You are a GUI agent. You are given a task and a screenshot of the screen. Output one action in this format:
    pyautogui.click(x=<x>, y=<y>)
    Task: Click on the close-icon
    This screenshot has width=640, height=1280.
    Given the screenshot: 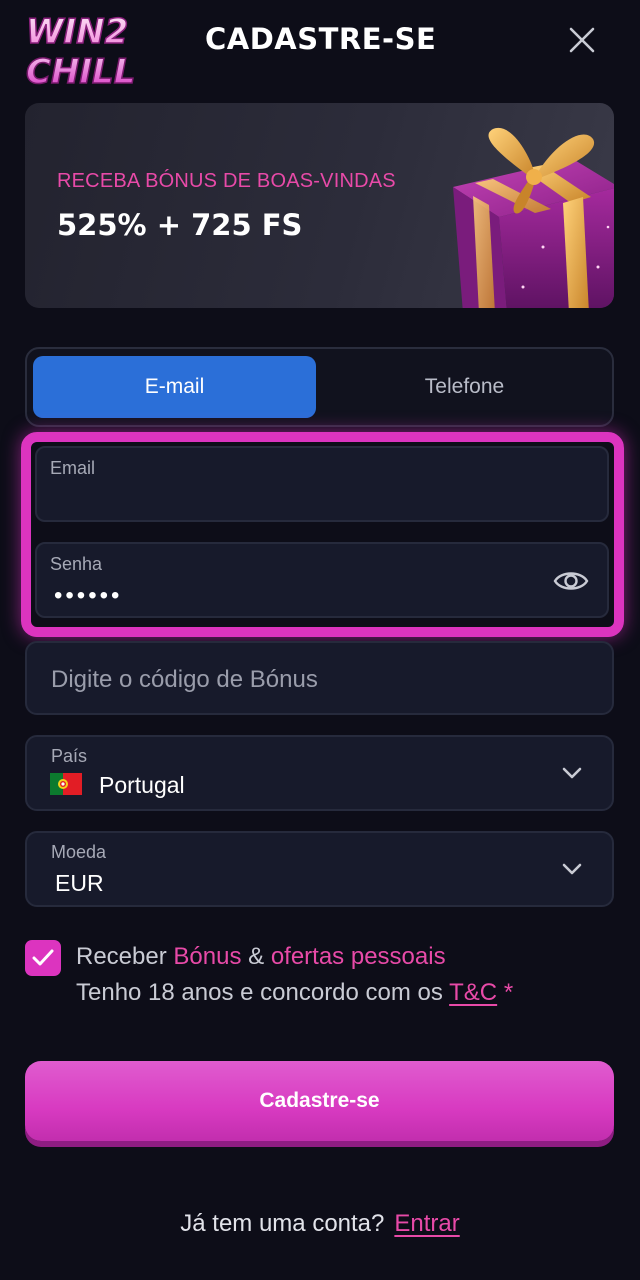 What is the action you would take?
    pyautogui.click(x=582, y=40)
    